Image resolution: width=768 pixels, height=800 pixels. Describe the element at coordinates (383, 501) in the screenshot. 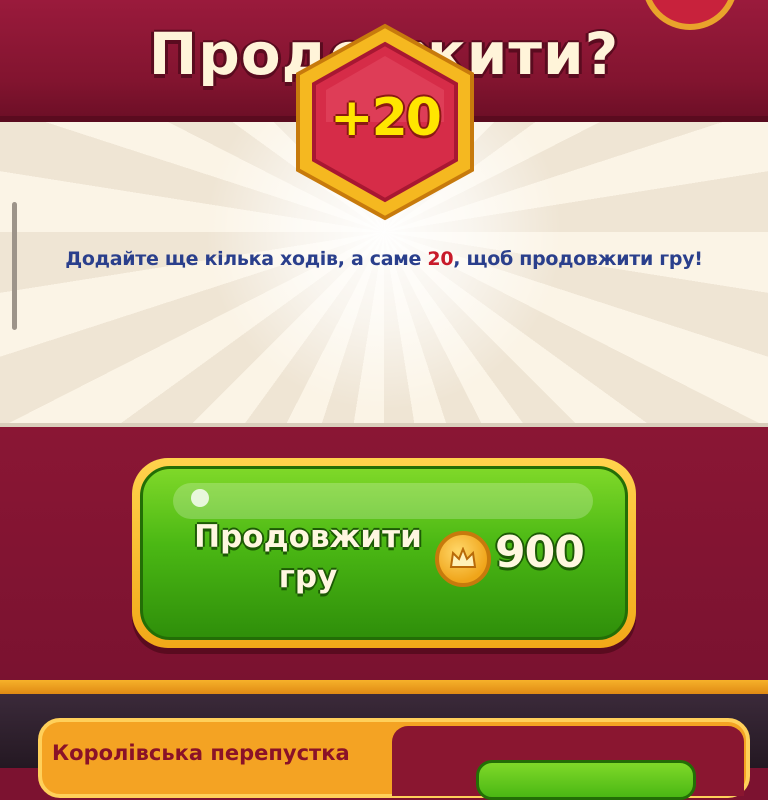

I see `button-shine` at that location.